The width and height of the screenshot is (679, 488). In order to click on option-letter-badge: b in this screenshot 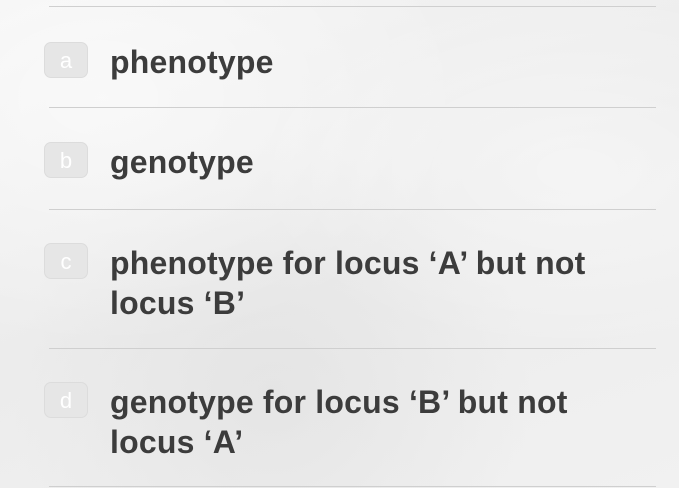, I will do `click(66, 160)`.